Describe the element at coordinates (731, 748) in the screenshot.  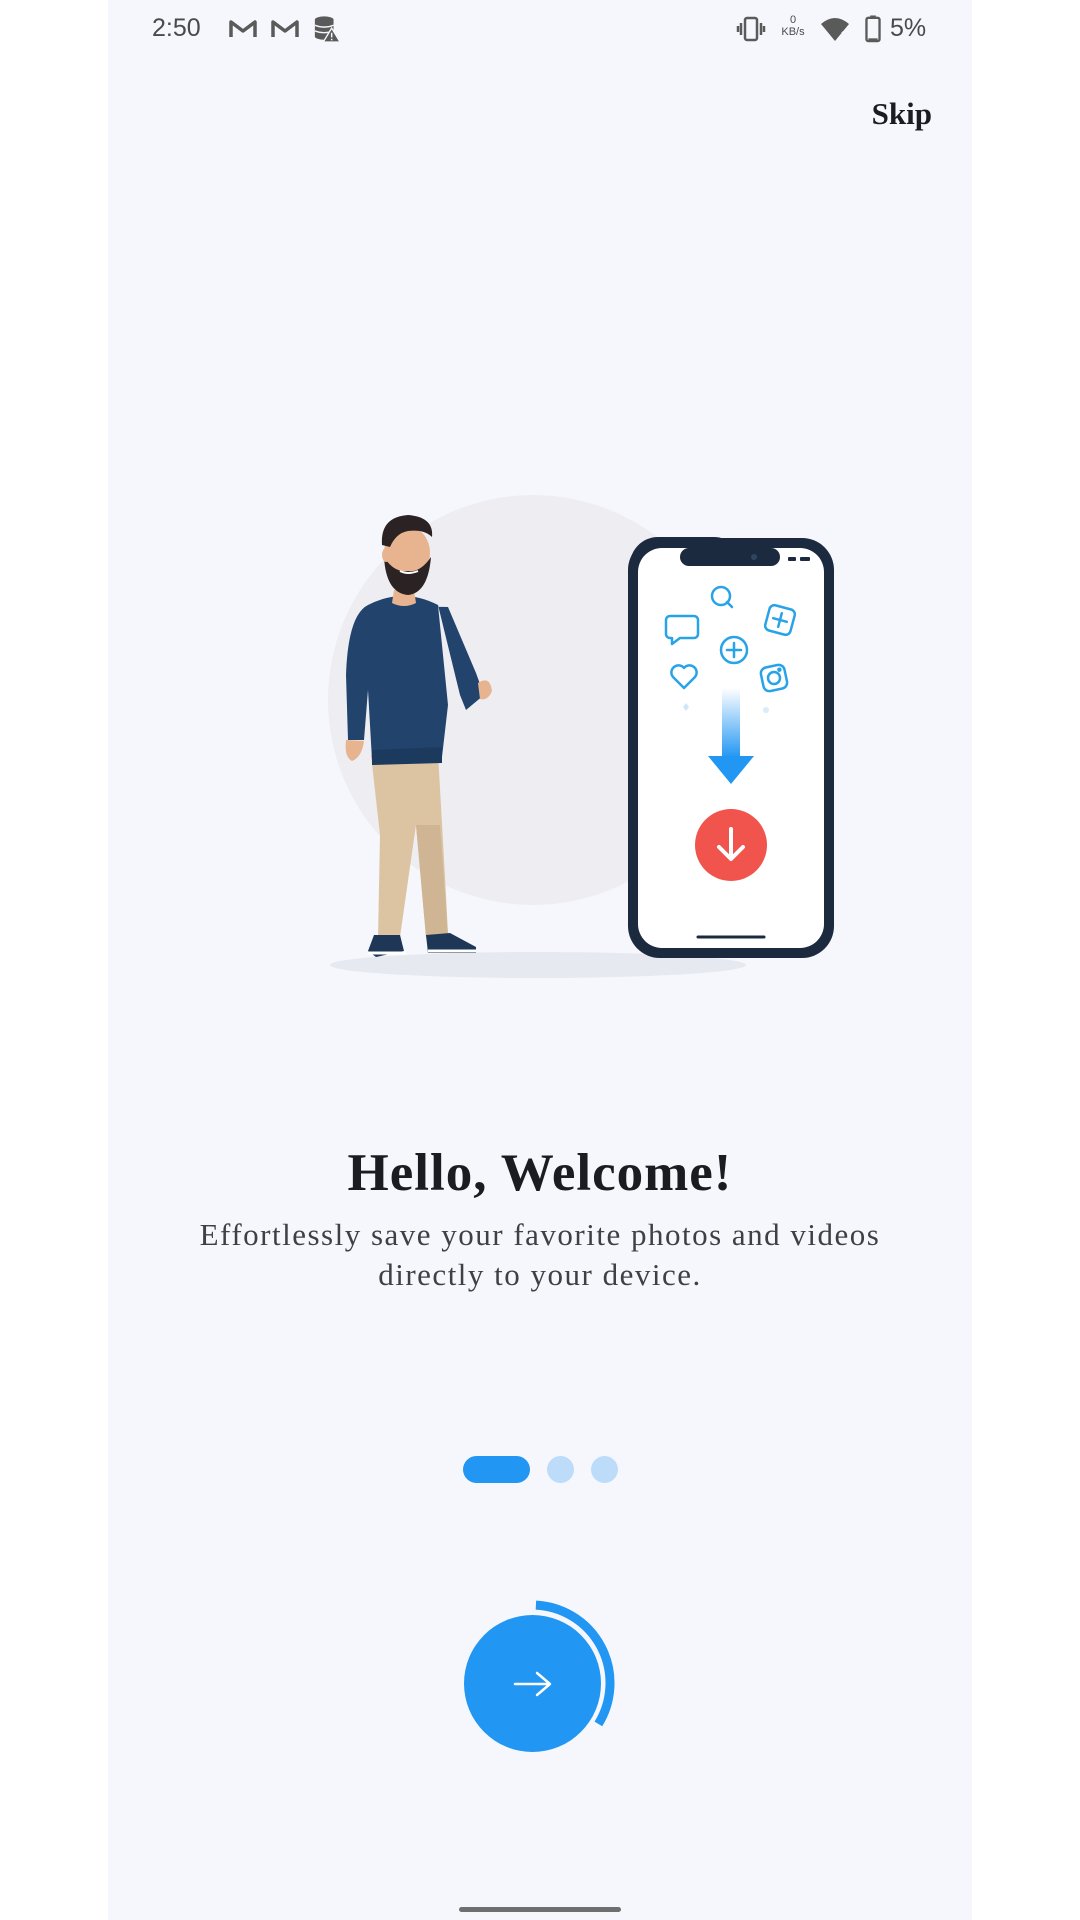
I see `phone-screen-content` at that location.